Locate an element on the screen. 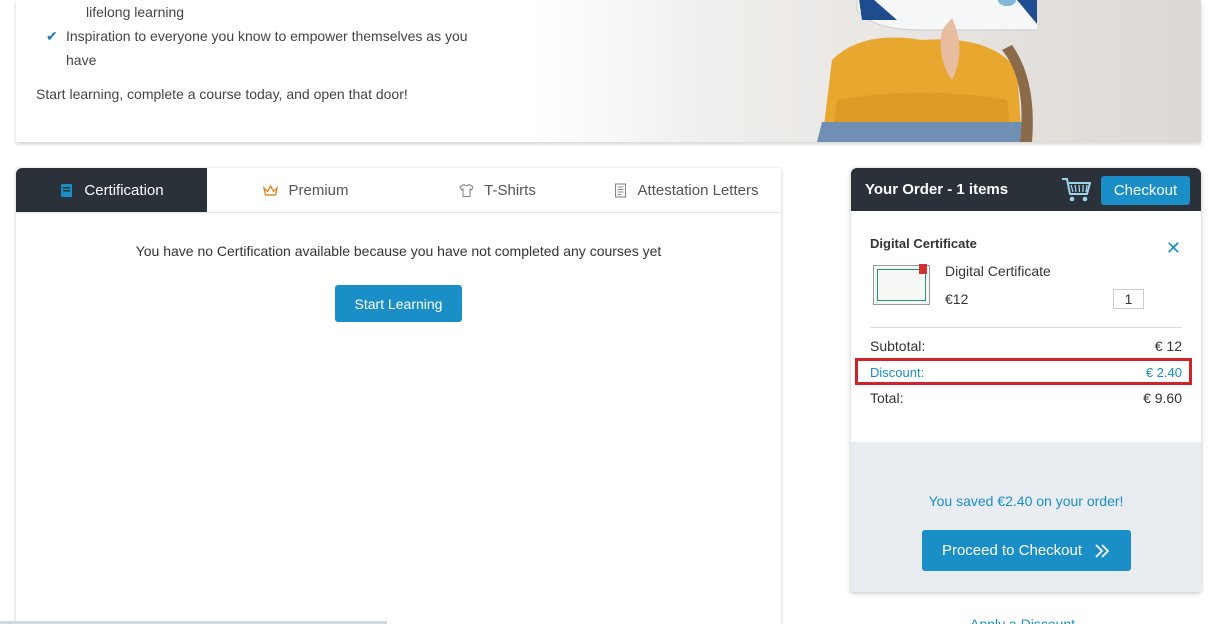 The width and height of the screenshot is (1223, 624). tab-premium: Premium is located at coordinates (306, 190).